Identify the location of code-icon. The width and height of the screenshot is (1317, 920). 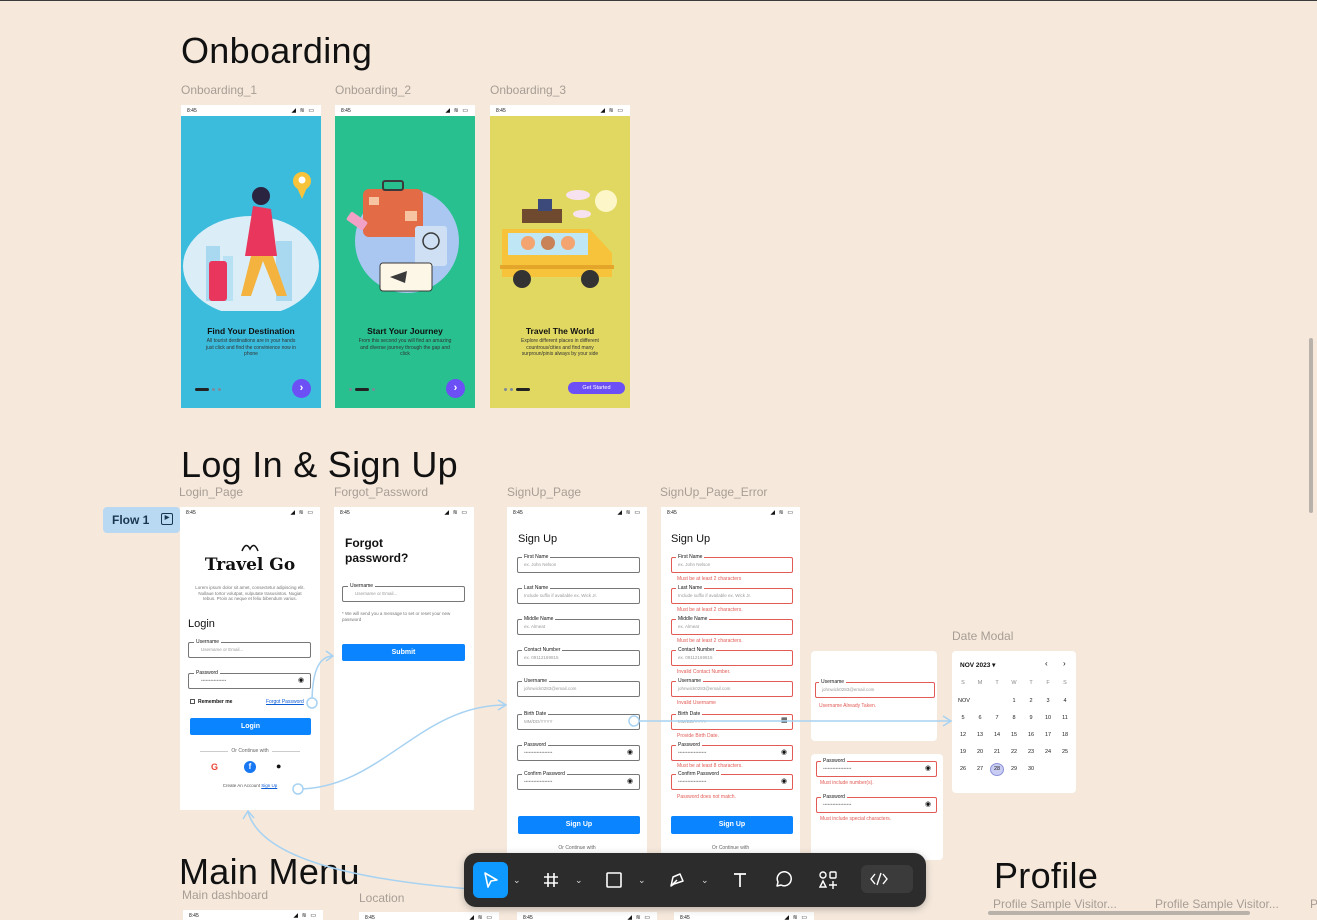
(879, 879).